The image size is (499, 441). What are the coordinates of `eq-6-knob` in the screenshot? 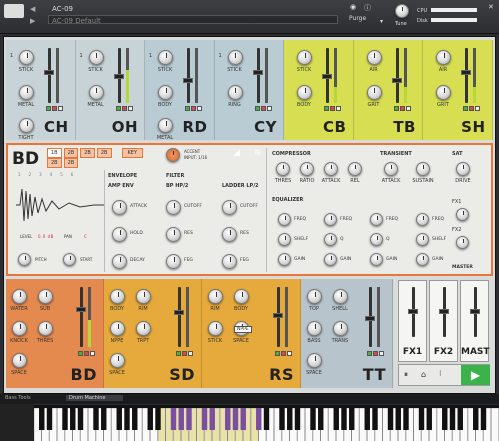 It's located at (376, 239).